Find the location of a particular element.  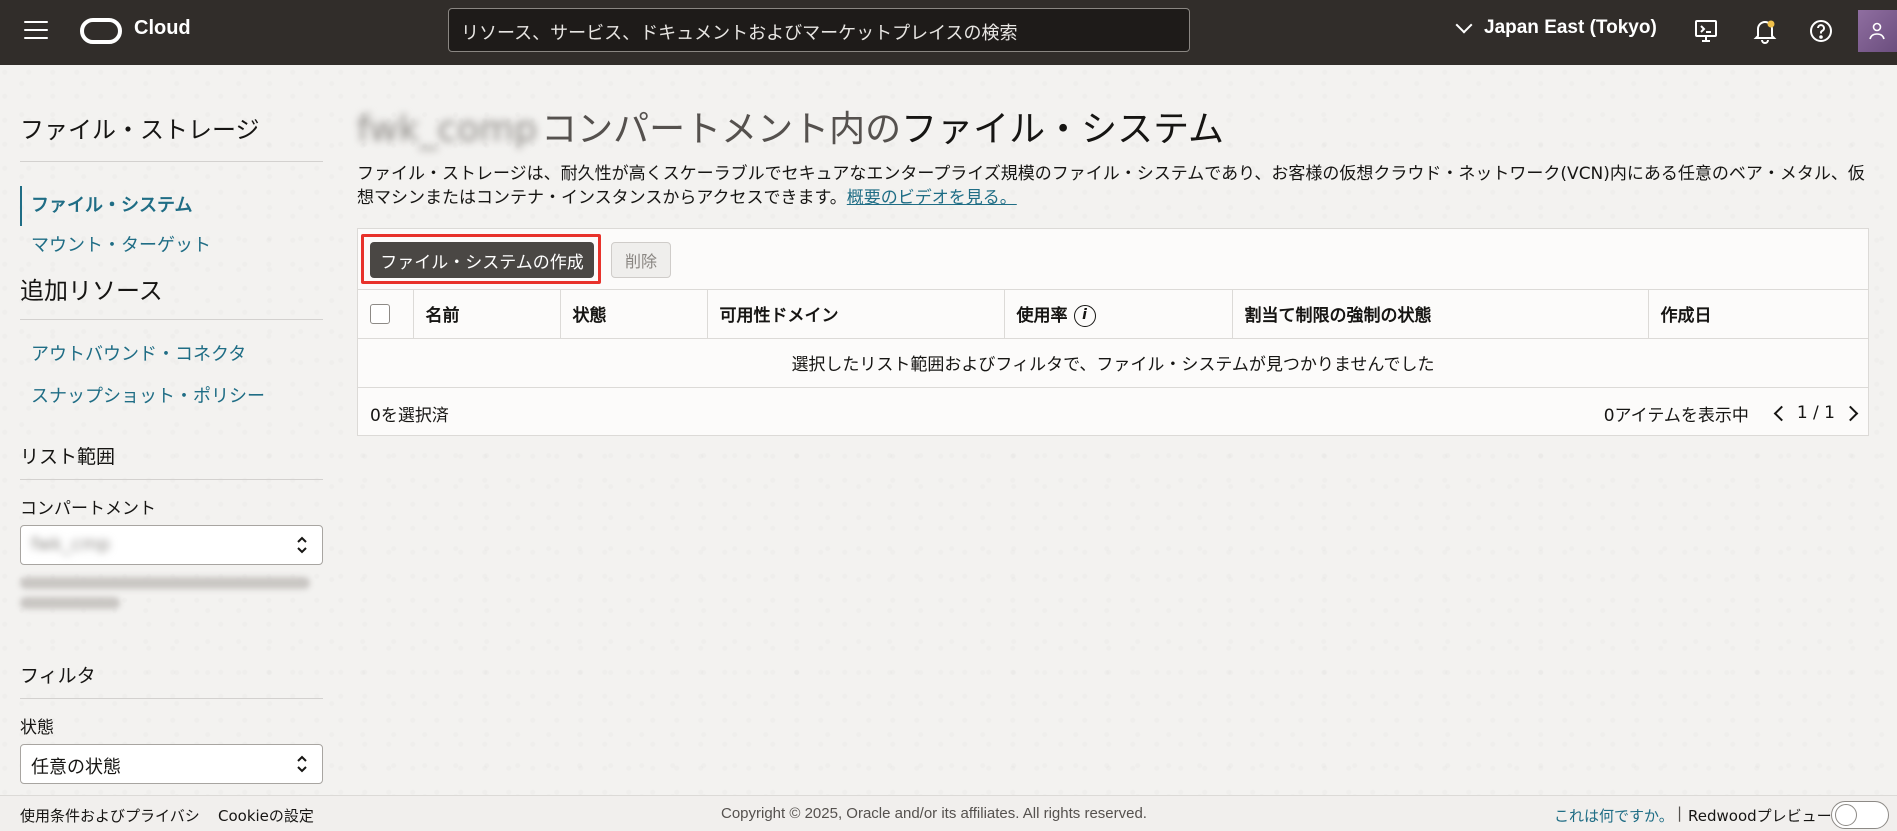

redwood-preview-label: Redwoodプレビュー is located at coordinates (1760, 816).